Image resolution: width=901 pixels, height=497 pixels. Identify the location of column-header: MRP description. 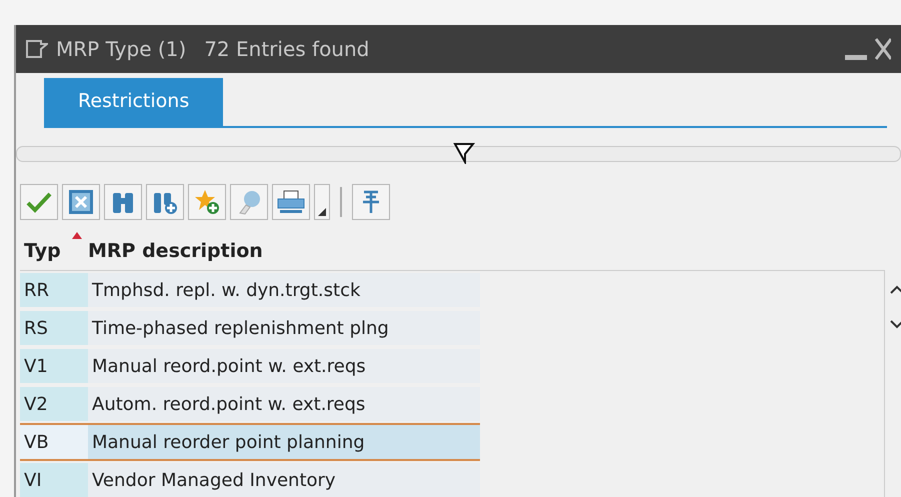
(175, 248).